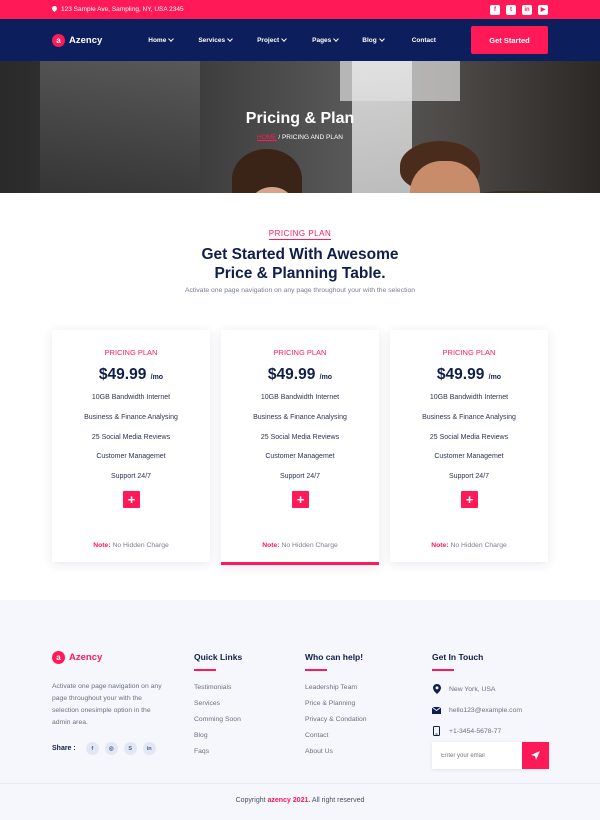 The width and height of the screenshot is (600, 820). I want to click on breadcrumb-home-link: HOME, so click(267, 137).